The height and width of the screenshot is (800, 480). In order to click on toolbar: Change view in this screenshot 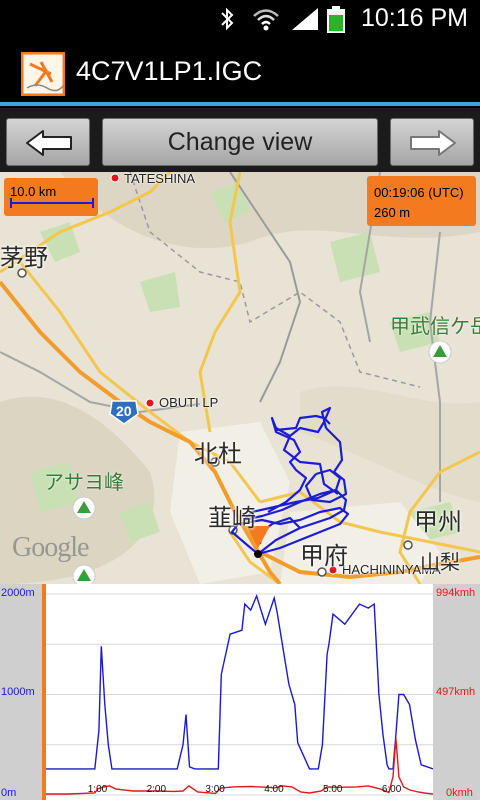, I will do `click(240, 140)`.